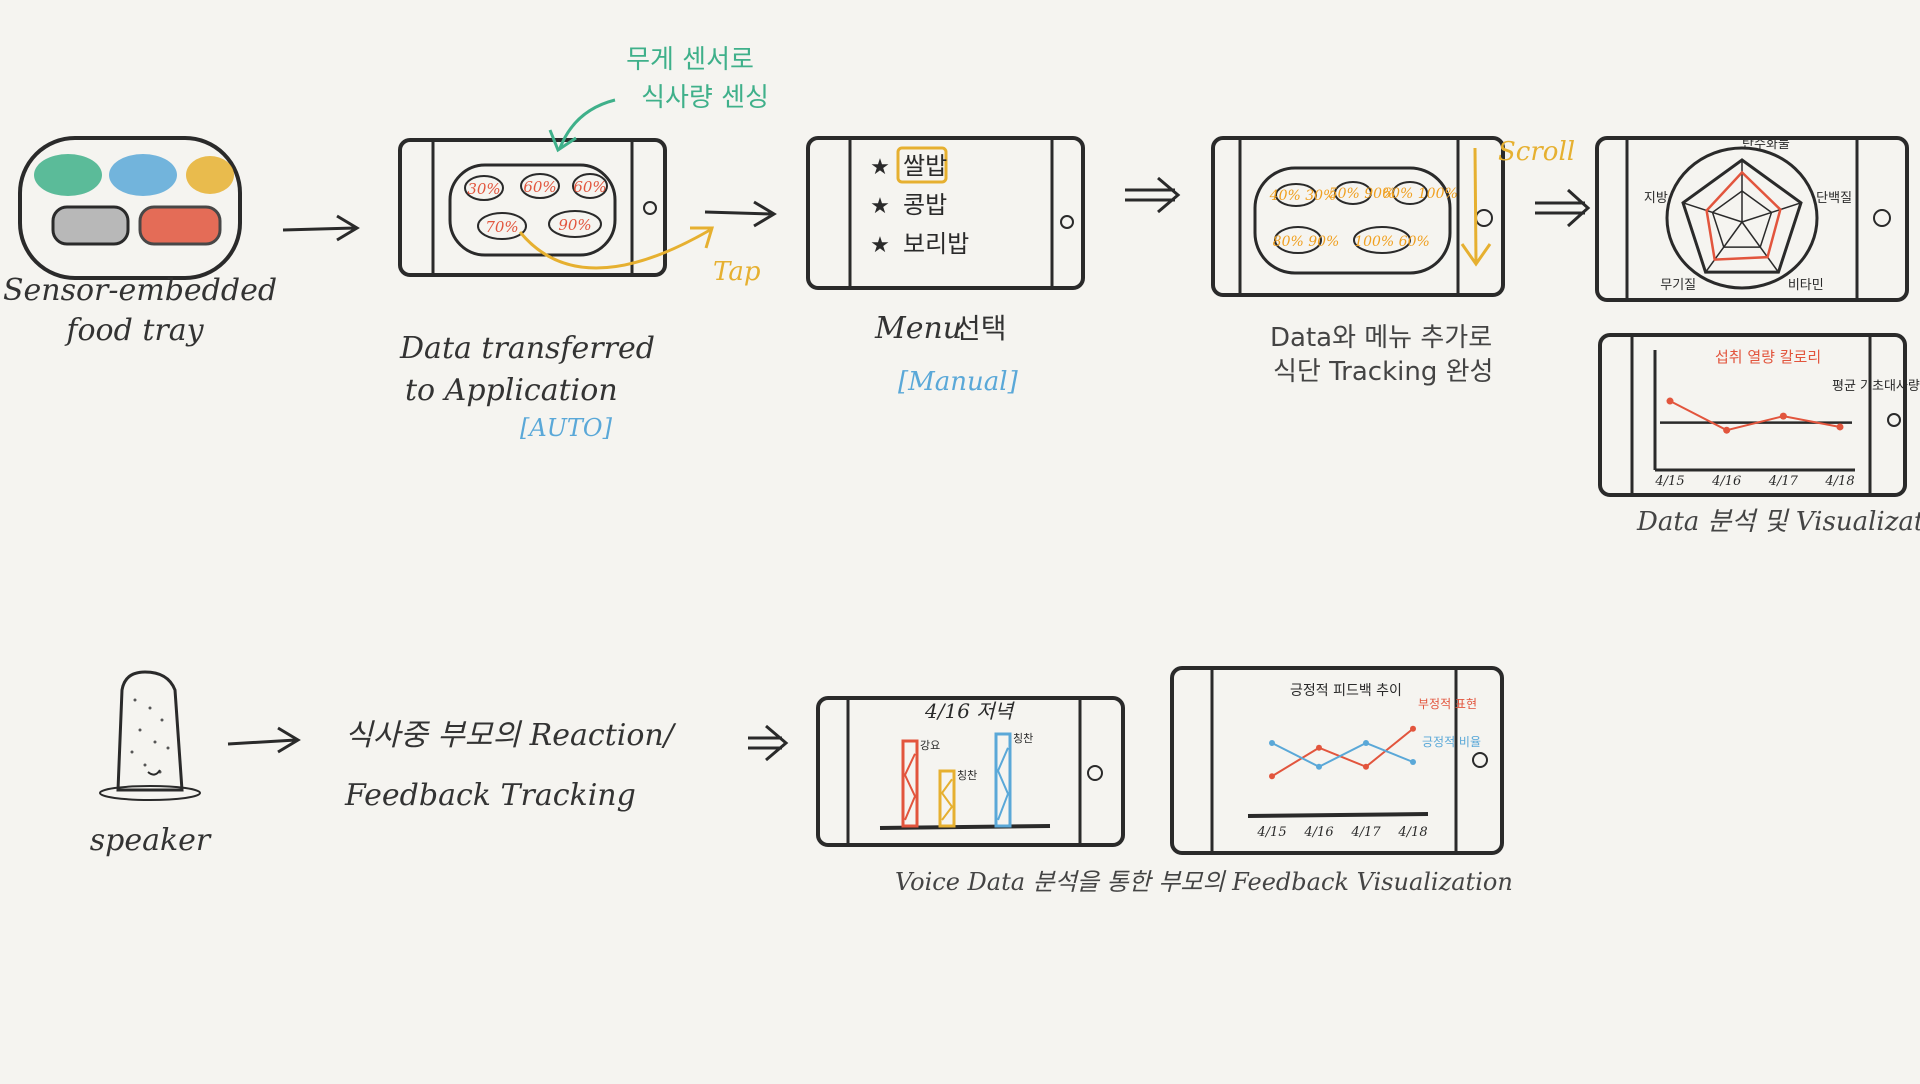 The image size is (1920, 1084). I want to click on radar-axis-label: 단백질, so click(1834, 198).